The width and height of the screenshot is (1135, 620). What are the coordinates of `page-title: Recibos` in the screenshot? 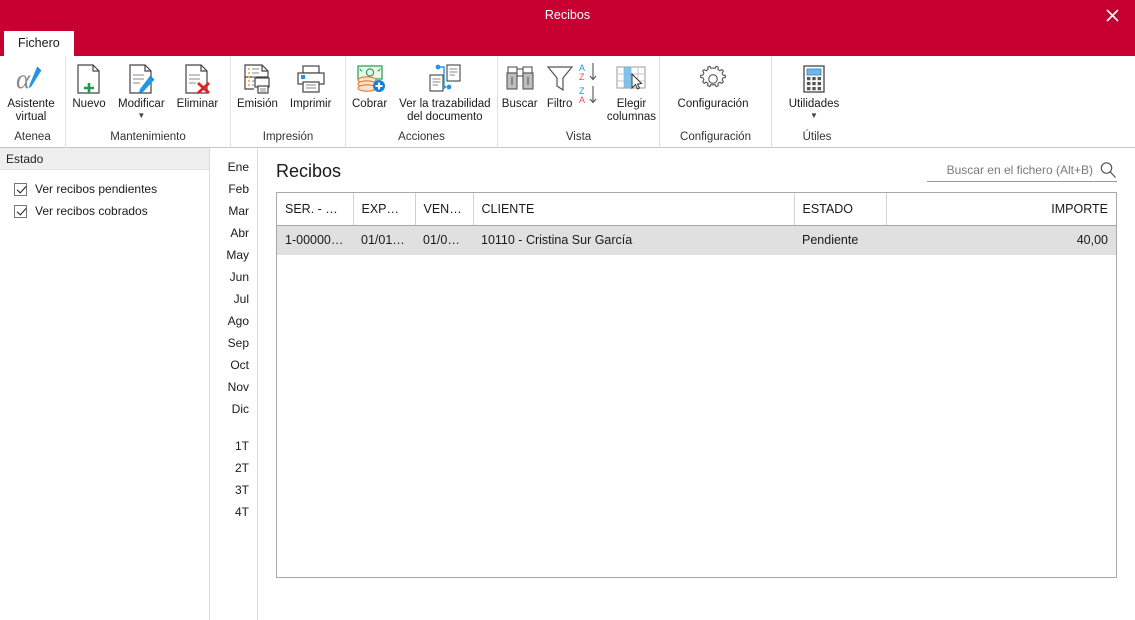 It's located at (309, 171).